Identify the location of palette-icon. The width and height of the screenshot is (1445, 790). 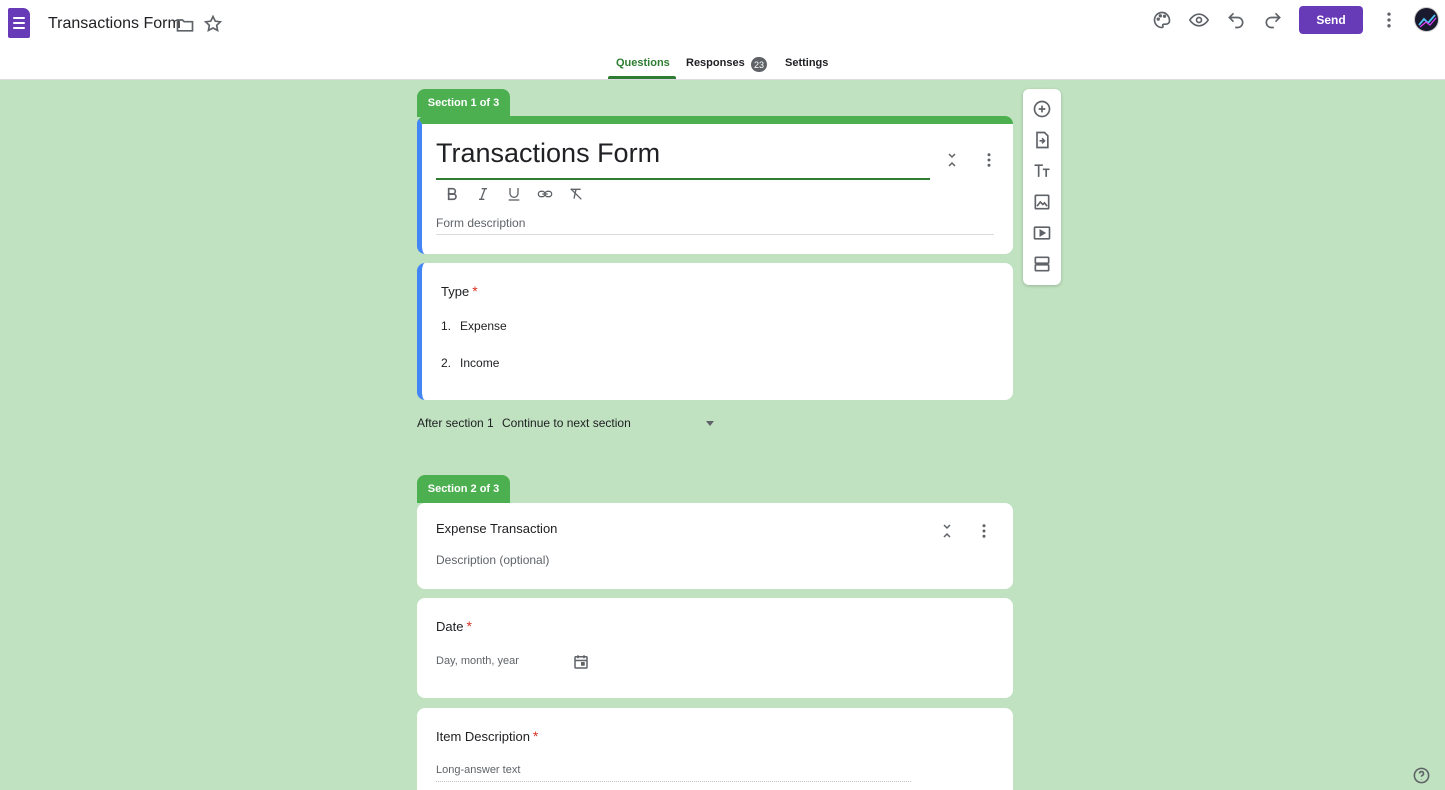
(1162, 20).